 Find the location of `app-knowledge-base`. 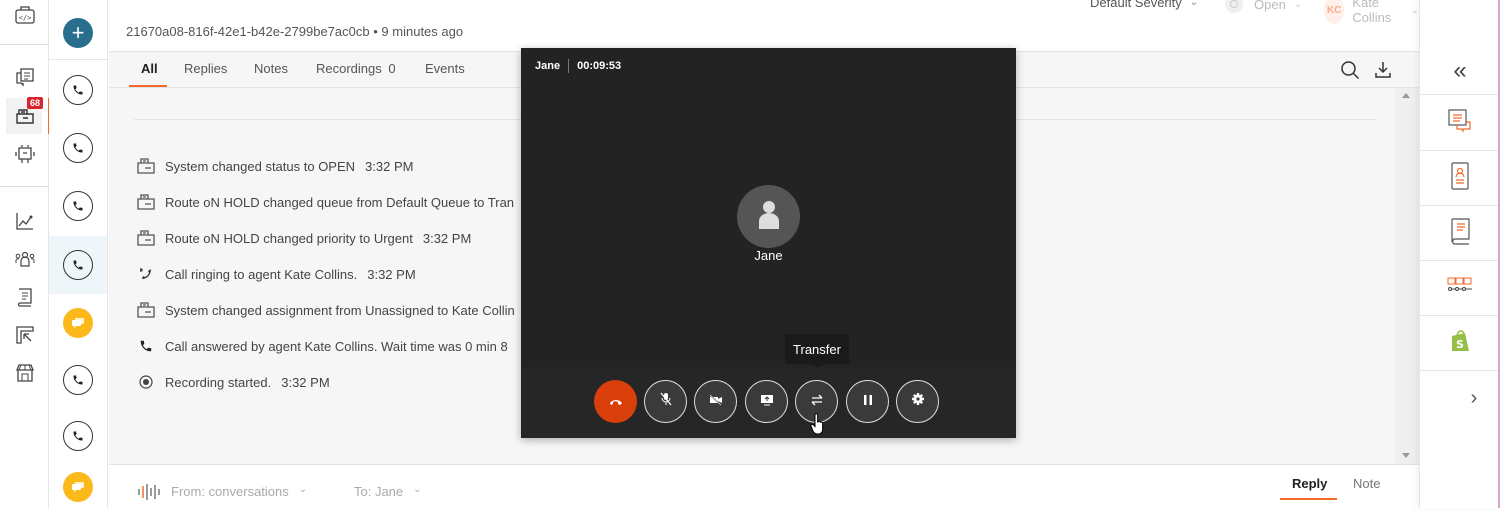

app-knowledge-base is located at coordinates (1460, 233).